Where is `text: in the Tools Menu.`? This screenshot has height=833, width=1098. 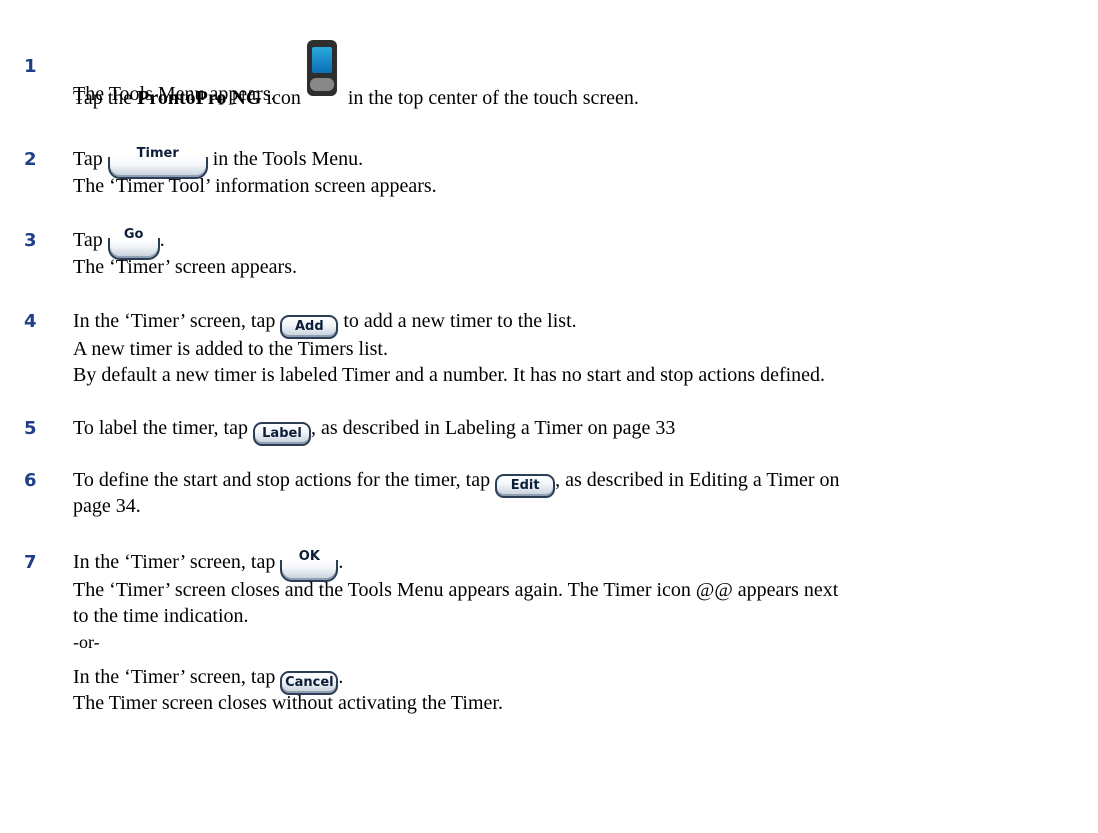 text: in the Tools Menu. is located at coordinates (285, 159).